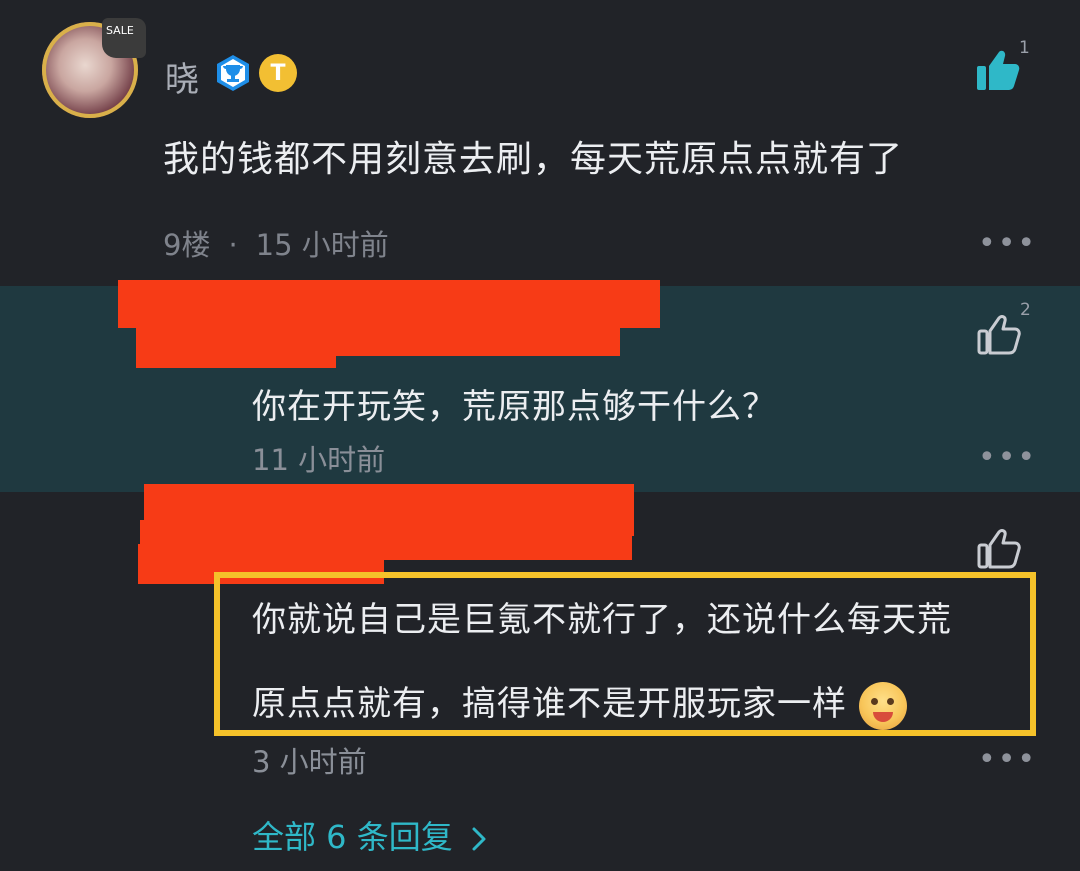  What do you see at coordinates (182, 76) in the screenshot?
I see `username: 晓` at bounding box center [182, 76].